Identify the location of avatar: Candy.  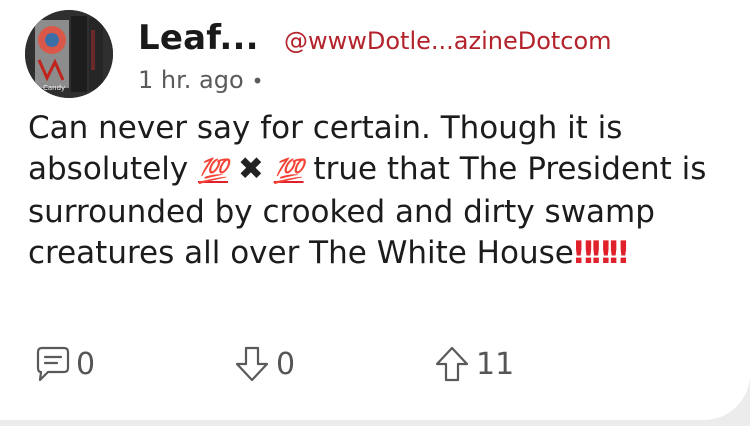
(69, 54).